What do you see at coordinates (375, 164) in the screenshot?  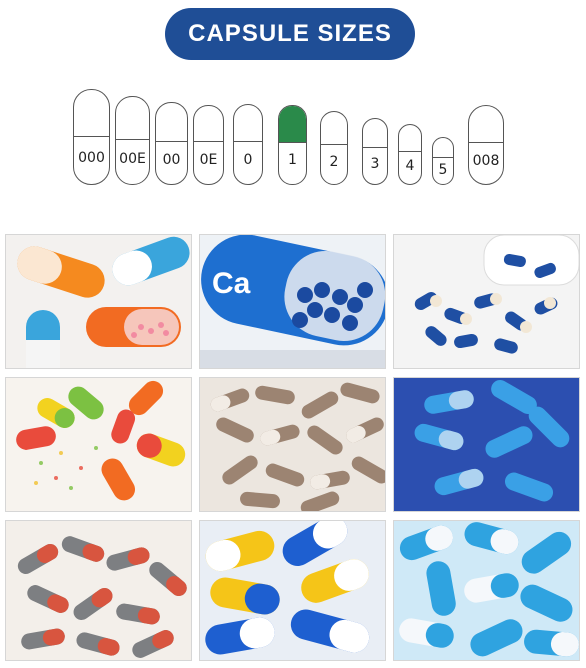 I see `capsule-size-label: 3` at bounding box center [375, 164].